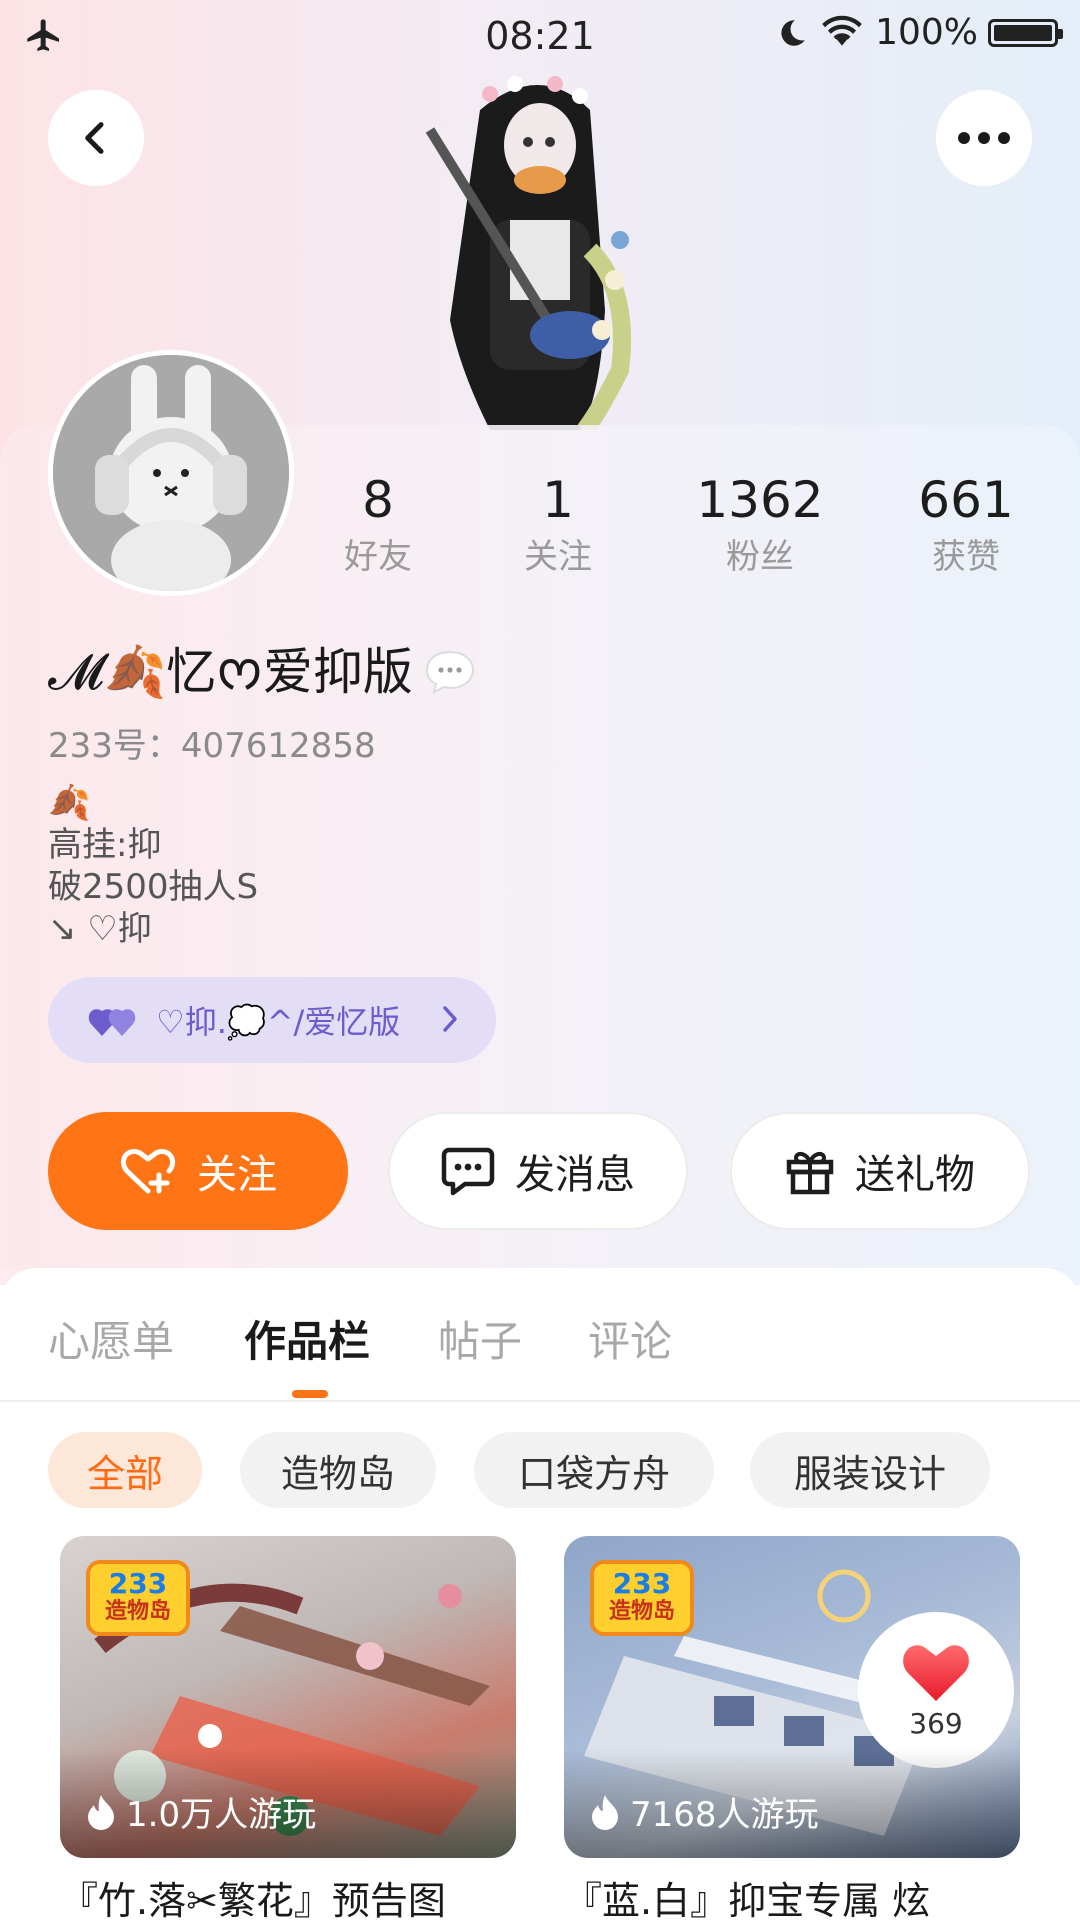  What do you see at coordinates (112, 1022) in the screenshot?
I see `double-heart-icon` at bounding box center [112, 1022].